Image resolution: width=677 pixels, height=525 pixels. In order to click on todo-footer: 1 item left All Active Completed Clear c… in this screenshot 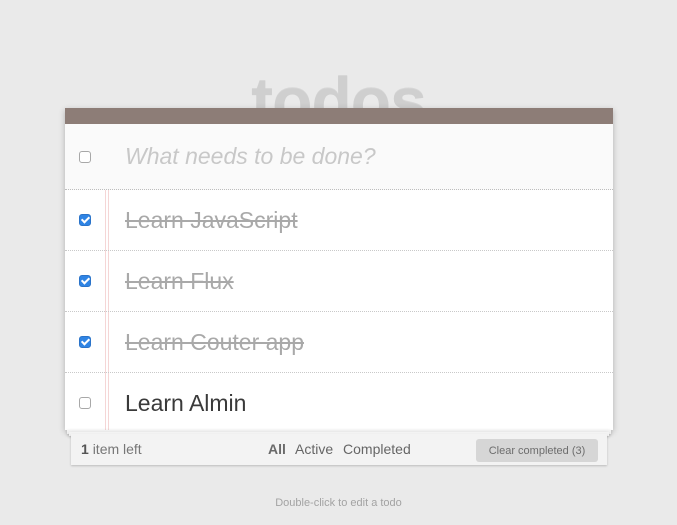, I will do `click(339, 449)`.